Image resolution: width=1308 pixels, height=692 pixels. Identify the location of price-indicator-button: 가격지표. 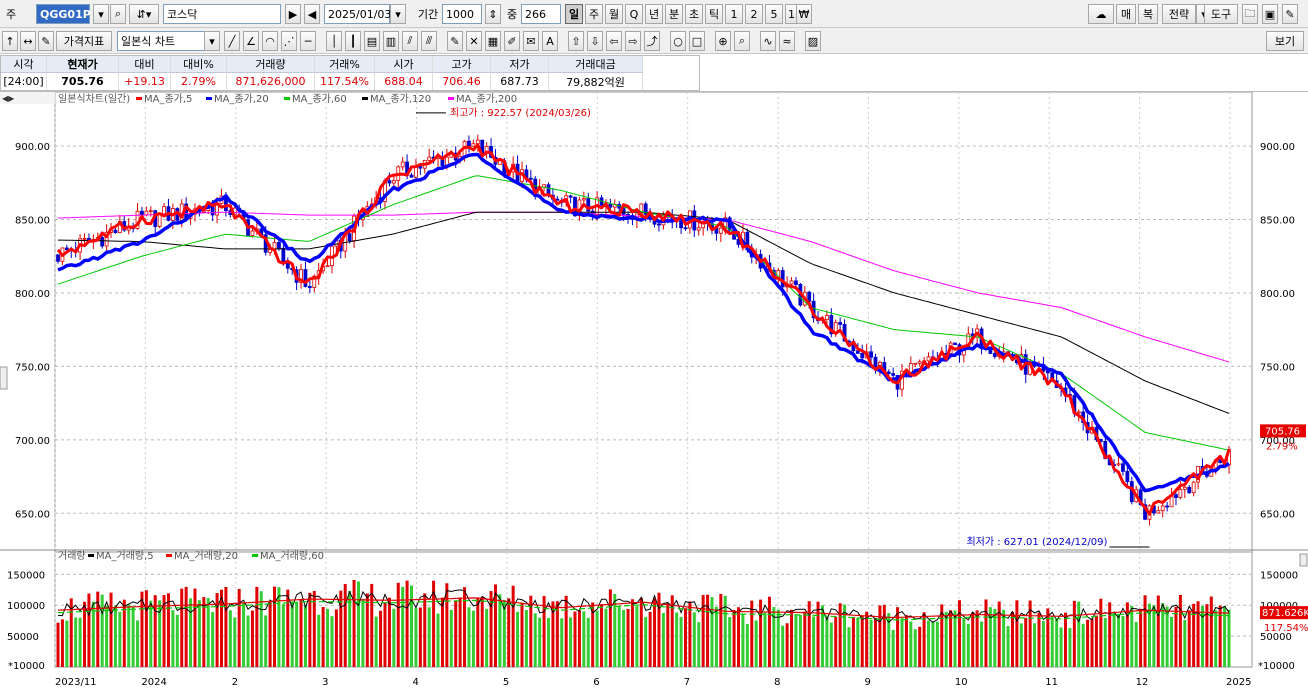
(84, 41).